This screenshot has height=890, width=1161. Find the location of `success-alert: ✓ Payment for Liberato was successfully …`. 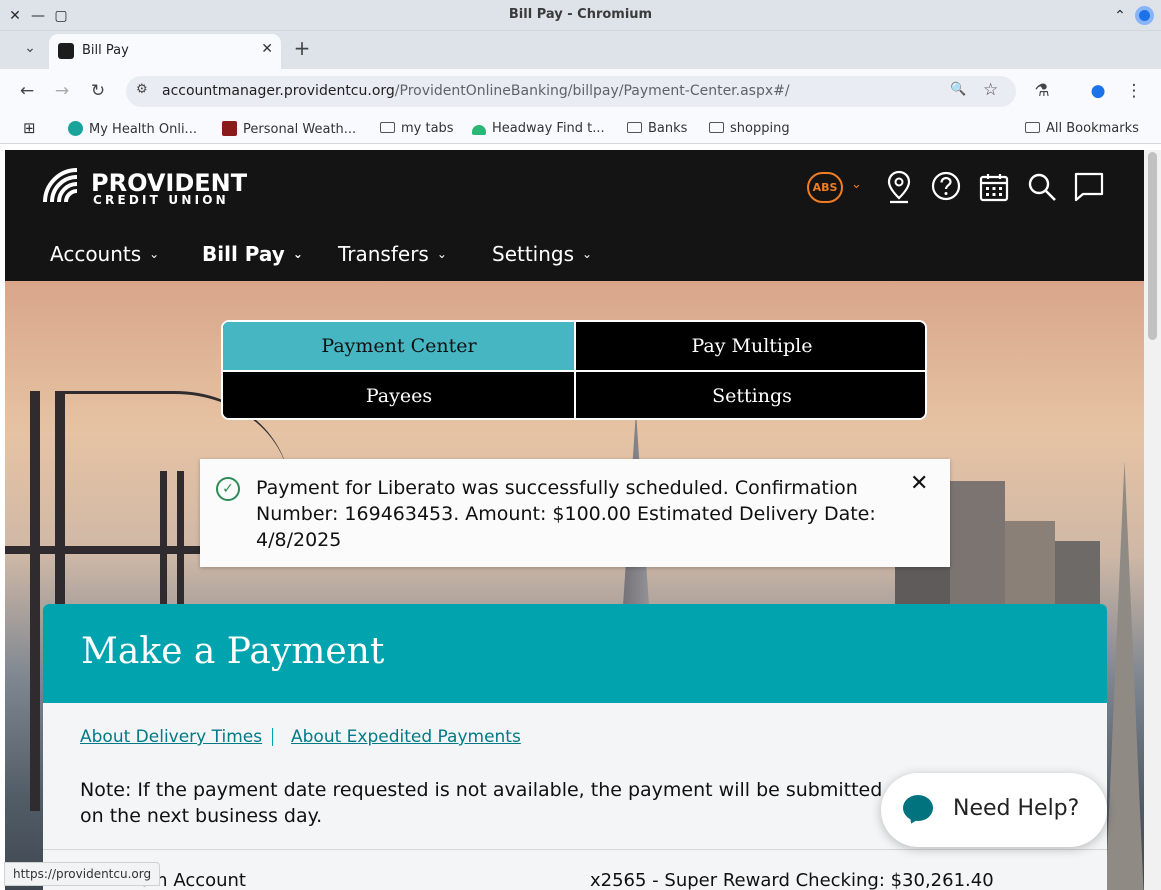

success-alert: ✓ Payment for Liberato was successfully … is located at coordinates (575, 513).